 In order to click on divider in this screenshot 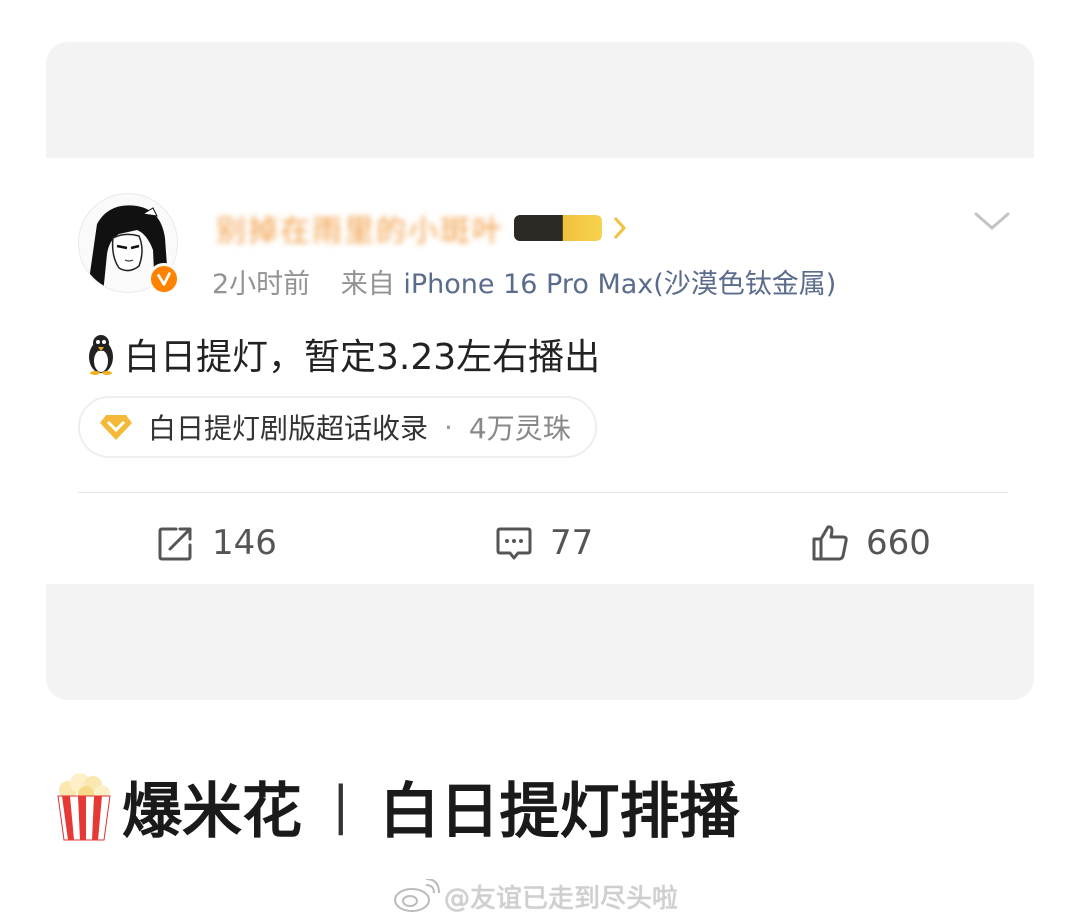, I will do `click(543, 492)`.